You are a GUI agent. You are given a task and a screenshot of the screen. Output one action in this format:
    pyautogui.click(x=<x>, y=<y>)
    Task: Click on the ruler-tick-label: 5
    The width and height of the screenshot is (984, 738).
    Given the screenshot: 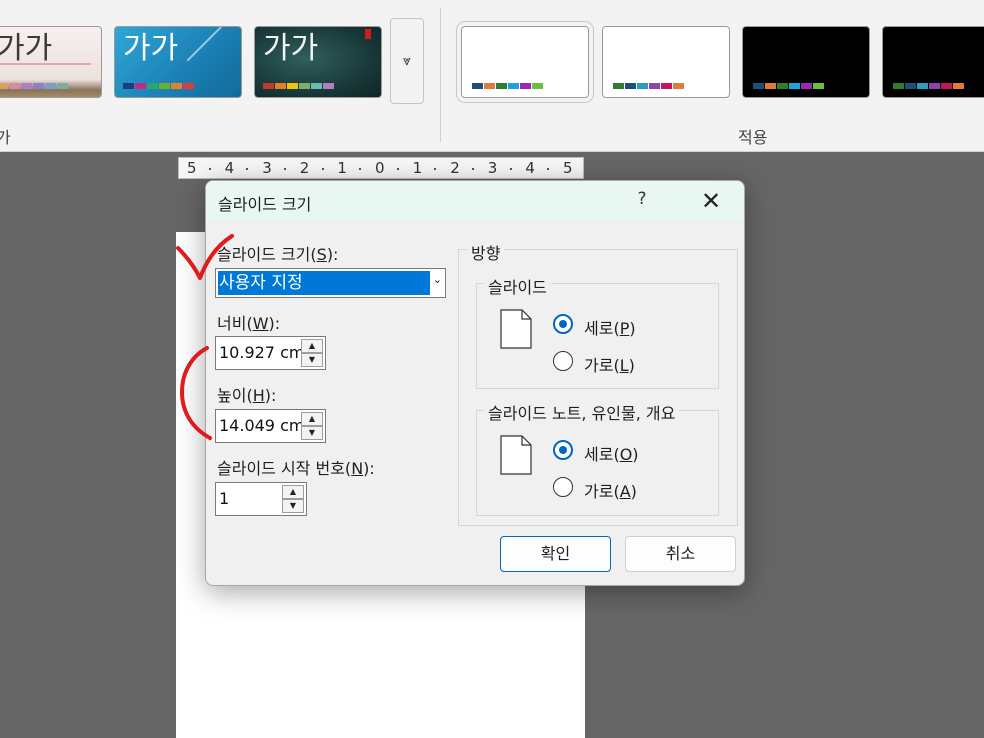 What is the action you would take?
    pyautogui.click(x=568, y=168)
    